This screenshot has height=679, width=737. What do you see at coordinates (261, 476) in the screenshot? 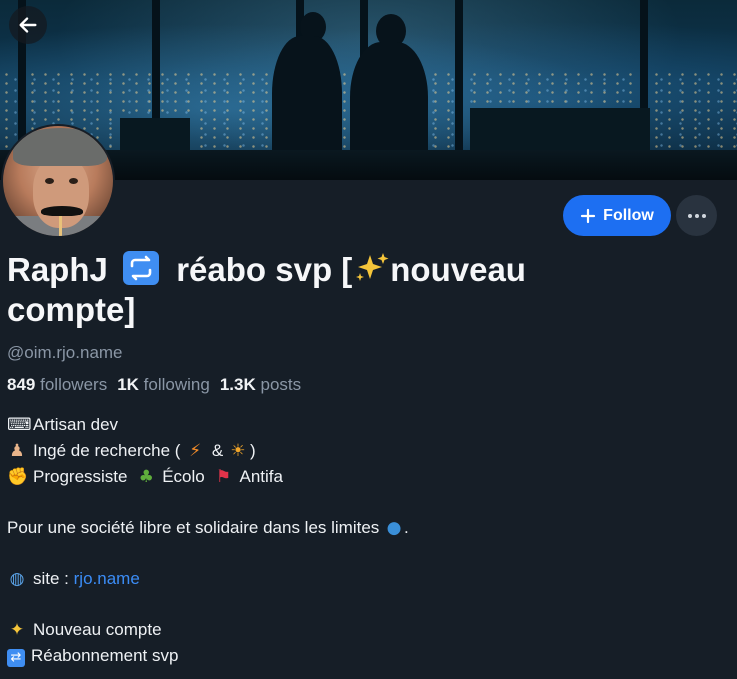
I see `bio-line3-c: Antifa` at bounding box center [261, 476].